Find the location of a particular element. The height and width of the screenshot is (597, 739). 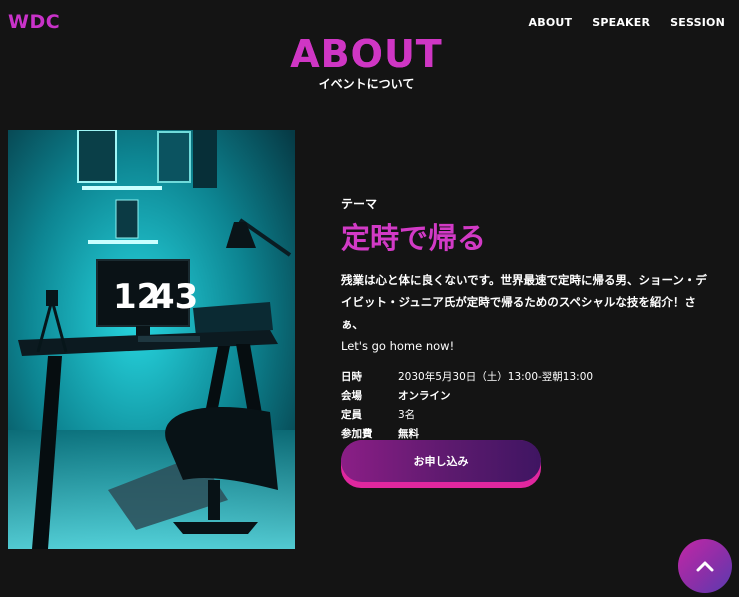

detail-key: 参加費 is located at coordinates (357, 434).